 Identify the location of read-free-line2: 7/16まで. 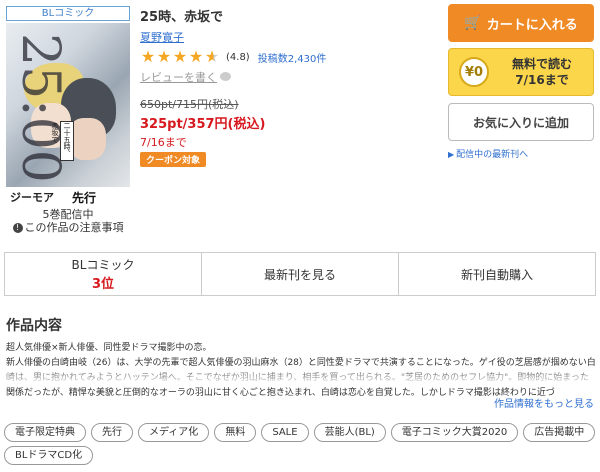
(542, 80).